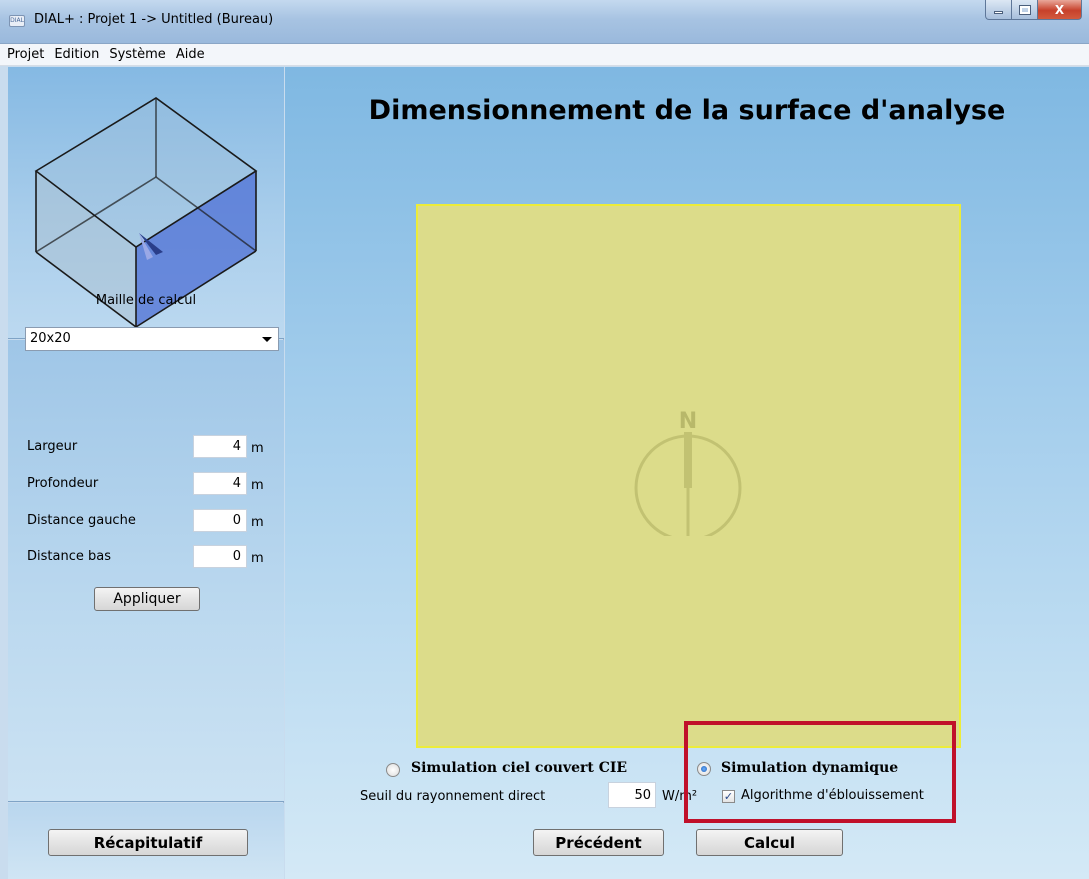  Describe the element at coordinates (220, 483) in the screenshot. I see `field-profondeur-input: 4` at that location.